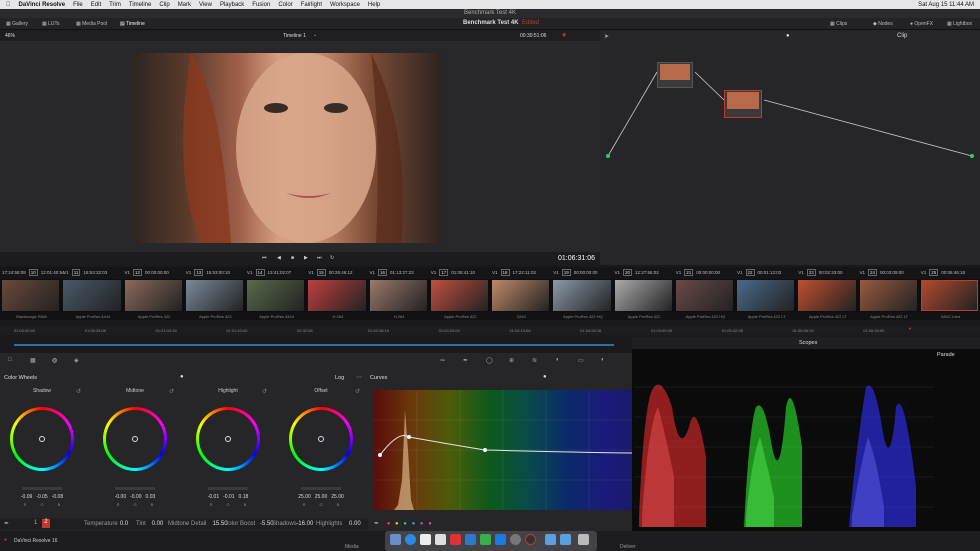 Image resolution: width=980 pixels, height=551 pixels. What do you see at coordinates (959, 24) in the screenshot?
I see `lightbox-button: ▦ Lightbox` at bounding box center [959, 24].